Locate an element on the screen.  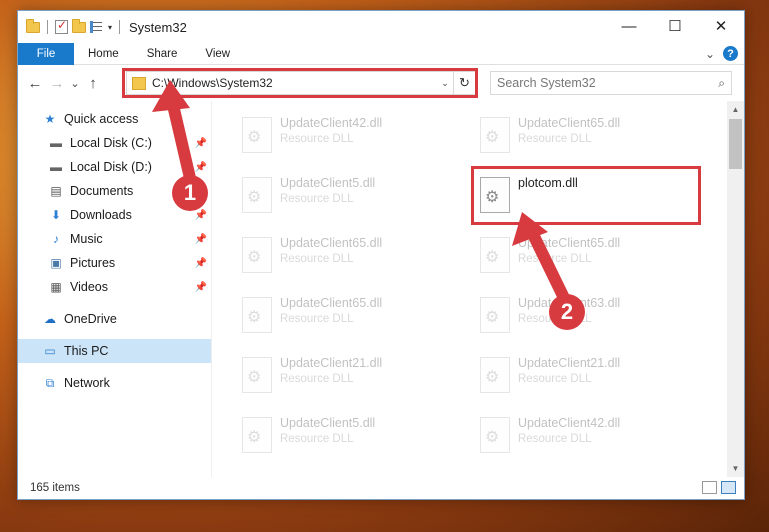
sidebar-item-label: Videos is located at coordinates (89, 287).